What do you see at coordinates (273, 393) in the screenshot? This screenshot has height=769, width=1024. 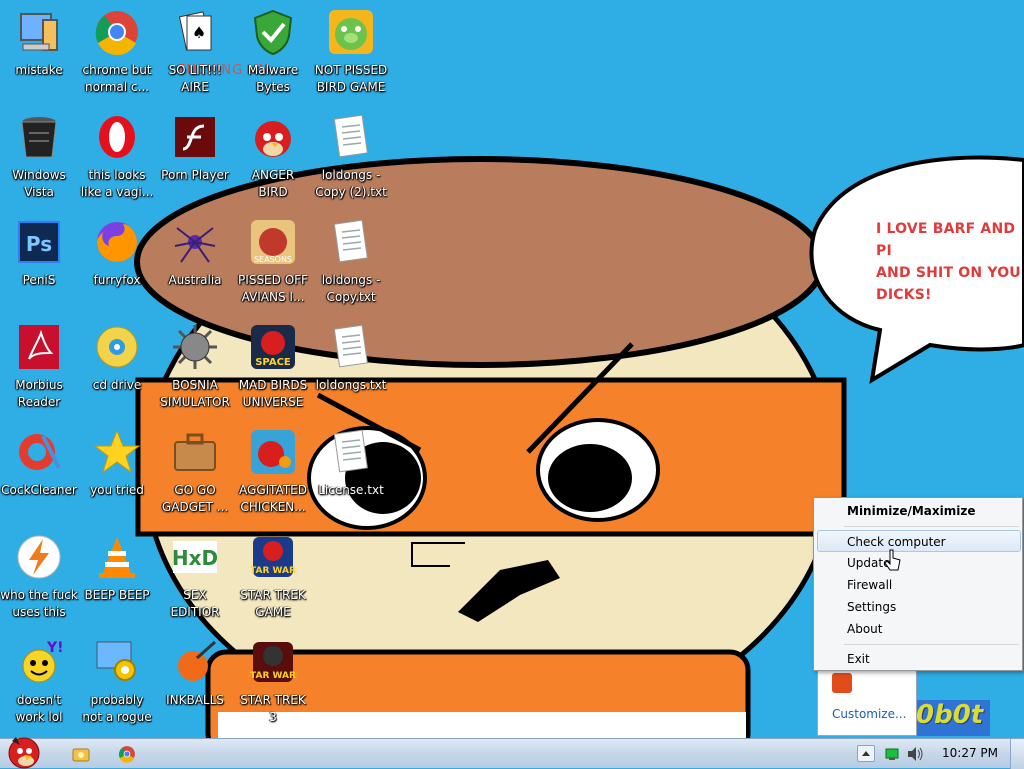 I see `desktop-icon-label: MAD BIRDS UNIVERSE` at bounding box center [273, 393].